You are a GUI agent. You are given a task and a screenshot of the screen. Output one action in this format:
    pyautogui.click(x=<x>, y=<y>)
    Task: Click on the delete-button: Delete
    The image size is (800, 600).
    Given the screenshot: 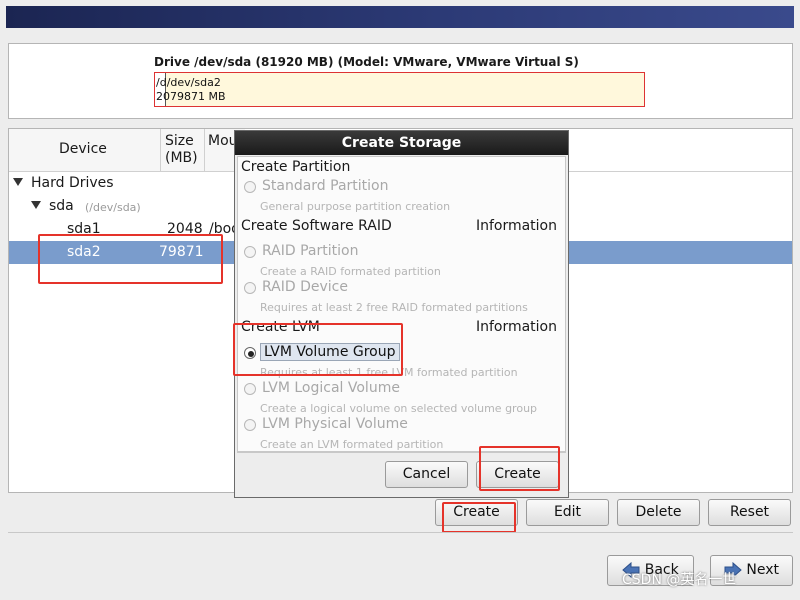 What is the action you would take?
    pyautogui.click(x=658, y=512)
    